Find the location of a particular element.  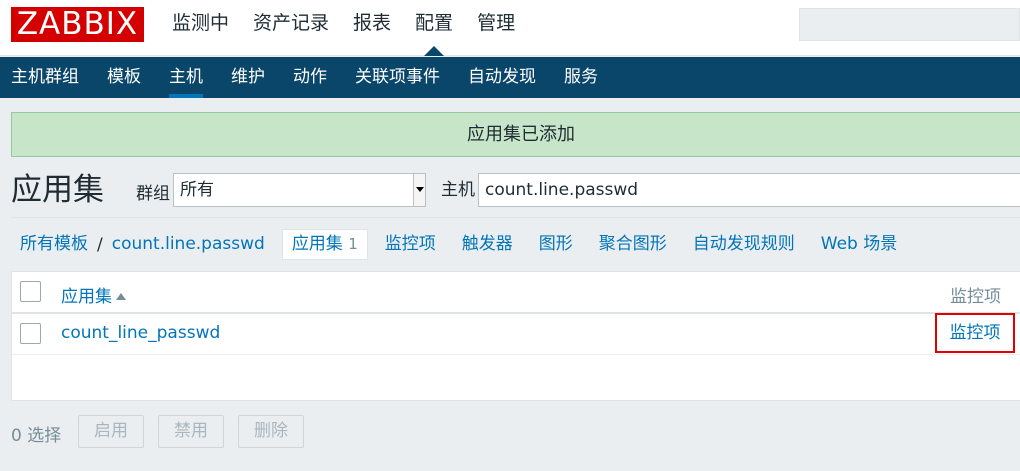

top-navigation-bar: ZABBIX 监测中 资产记录 报表 配置 管理 is located at coordinates (510, 28).